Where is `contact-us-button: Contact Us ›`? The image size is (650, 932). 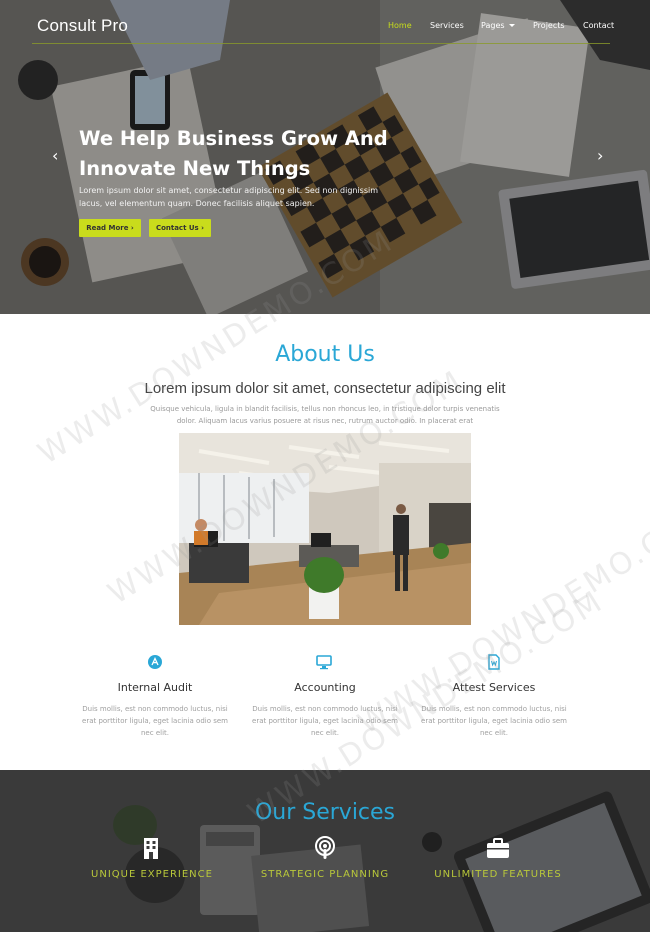
contact-us-button: Contact Us › is located at coordinates (180, 228).